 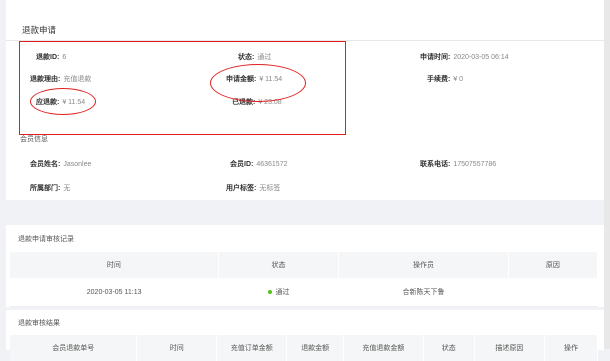 What do you see at coordinates (242, 164) in the screenshot?
I see `member-id-label: 会员ID:` at bounding box center [242, 164].